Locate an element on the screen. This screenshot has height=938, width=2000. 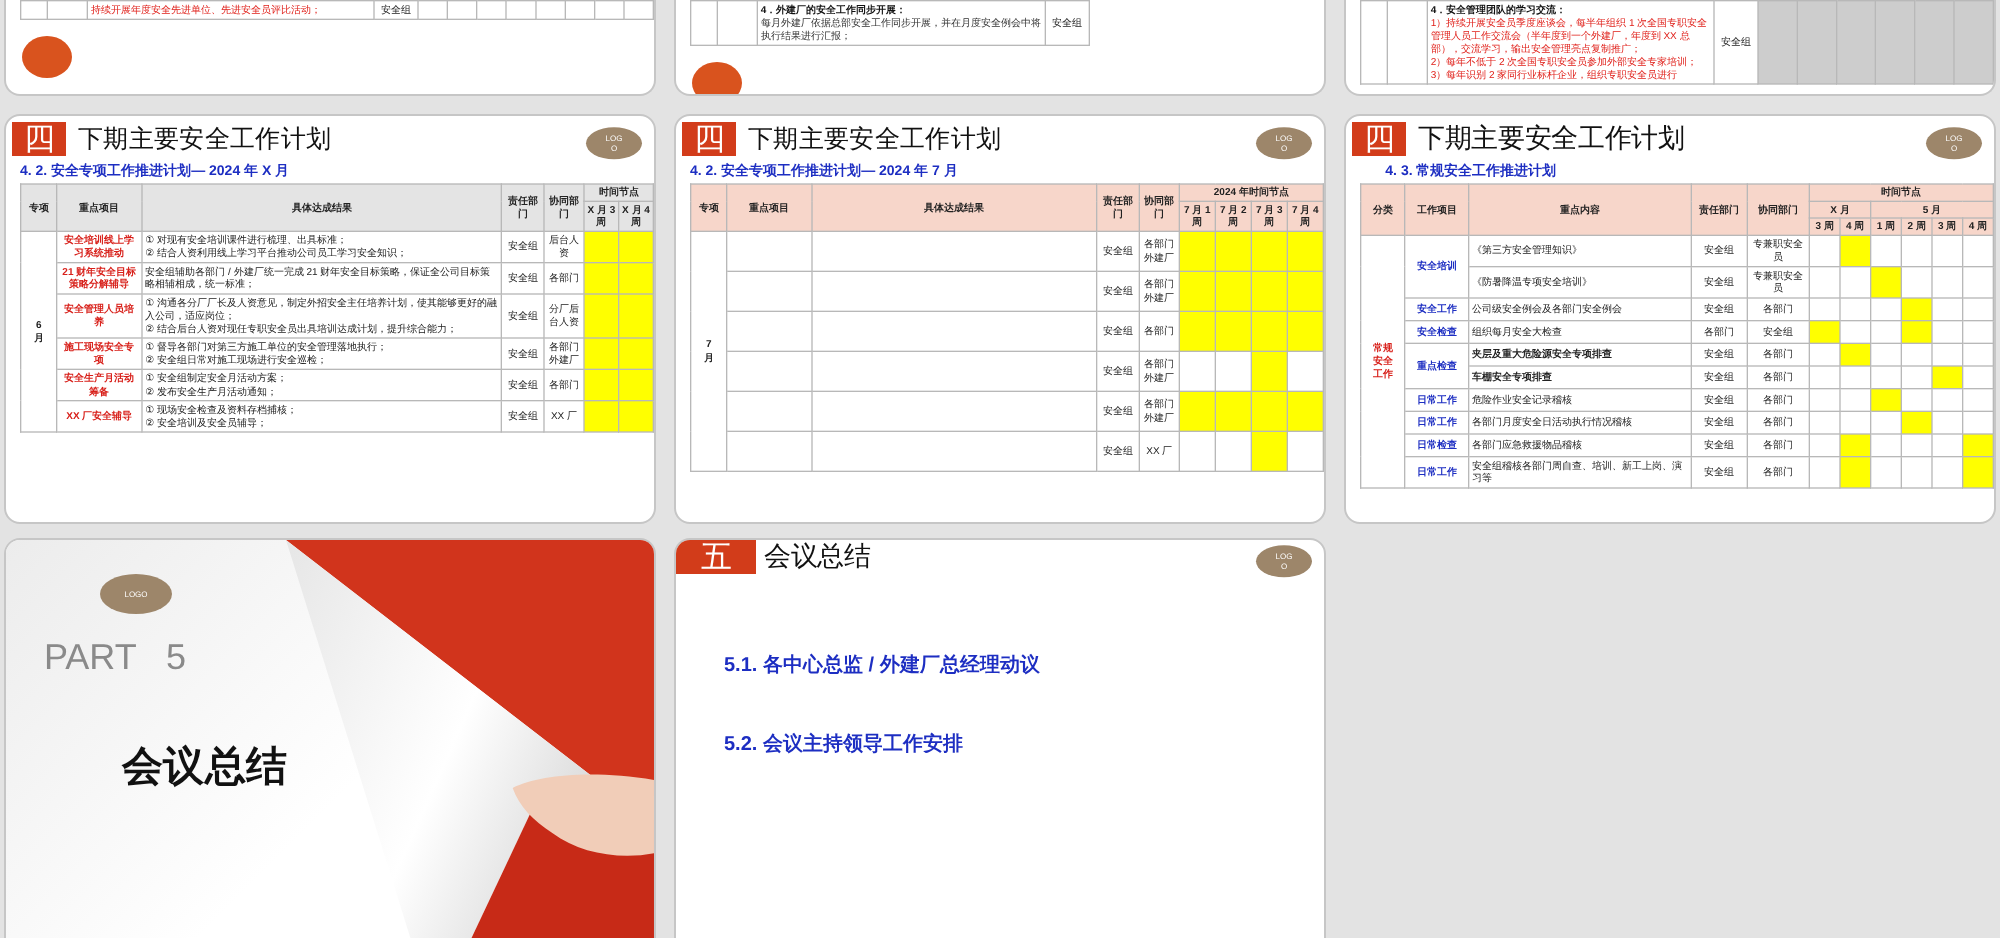
agenda-item: 5.2. 会议主持领导工作安排 is located at coordinates (843, 744).